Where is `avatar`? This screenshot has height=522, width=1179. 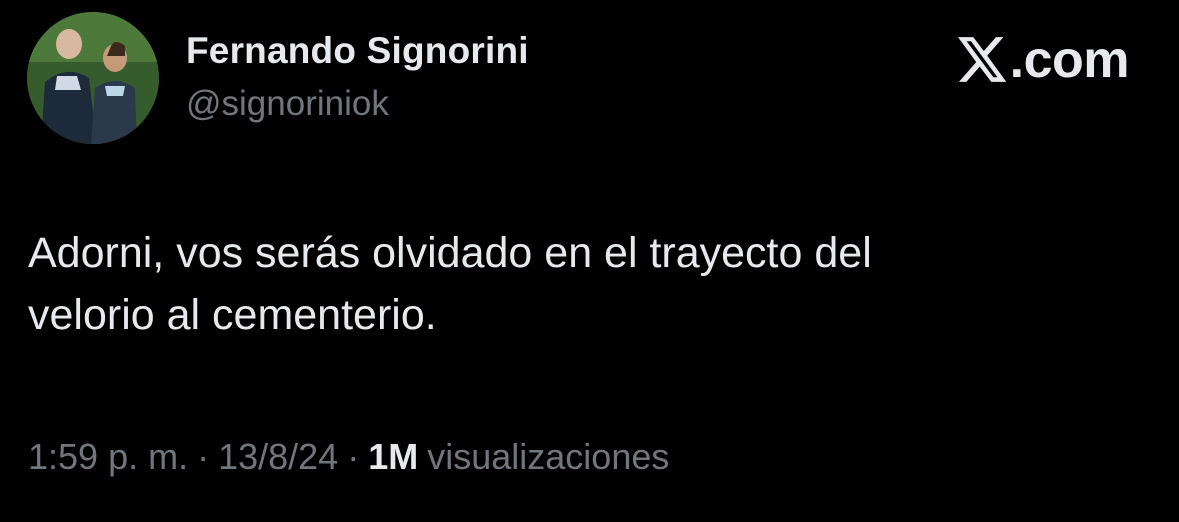 avatar is located at coordinates (93, 78).